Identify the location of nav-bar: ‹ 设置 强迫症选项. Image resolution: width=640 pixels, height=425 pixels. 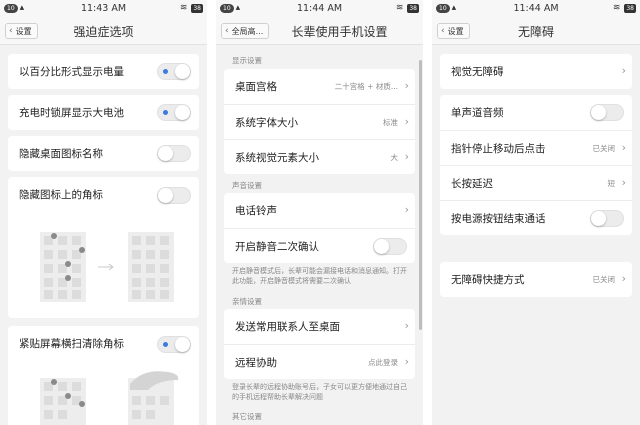
(103, 31).